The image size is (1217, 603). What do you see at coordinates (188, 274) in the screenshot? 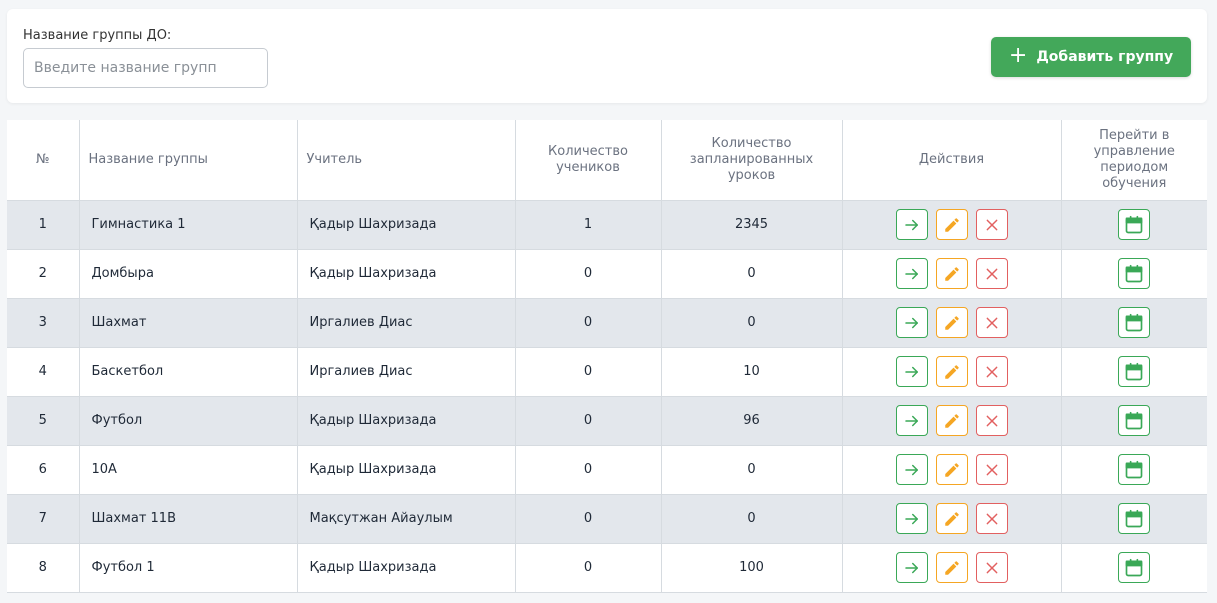
I see `cell-group-name: Домбыра` at bounding box center [188, 274].